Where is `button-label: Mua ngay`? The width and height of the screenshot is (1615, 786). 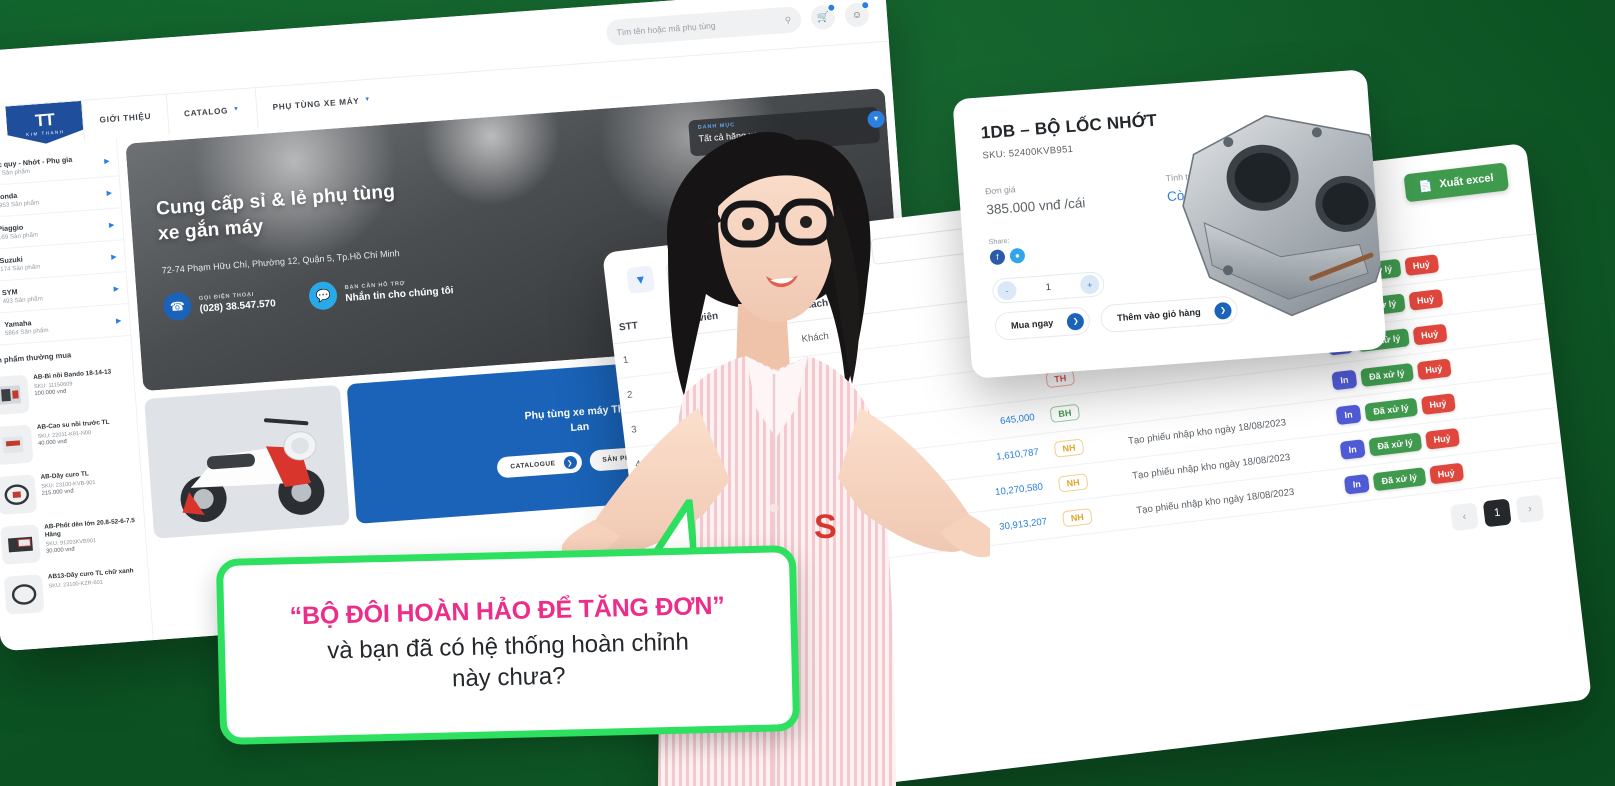
button-label: Mua ngay is located at coordinates (1032, 324).